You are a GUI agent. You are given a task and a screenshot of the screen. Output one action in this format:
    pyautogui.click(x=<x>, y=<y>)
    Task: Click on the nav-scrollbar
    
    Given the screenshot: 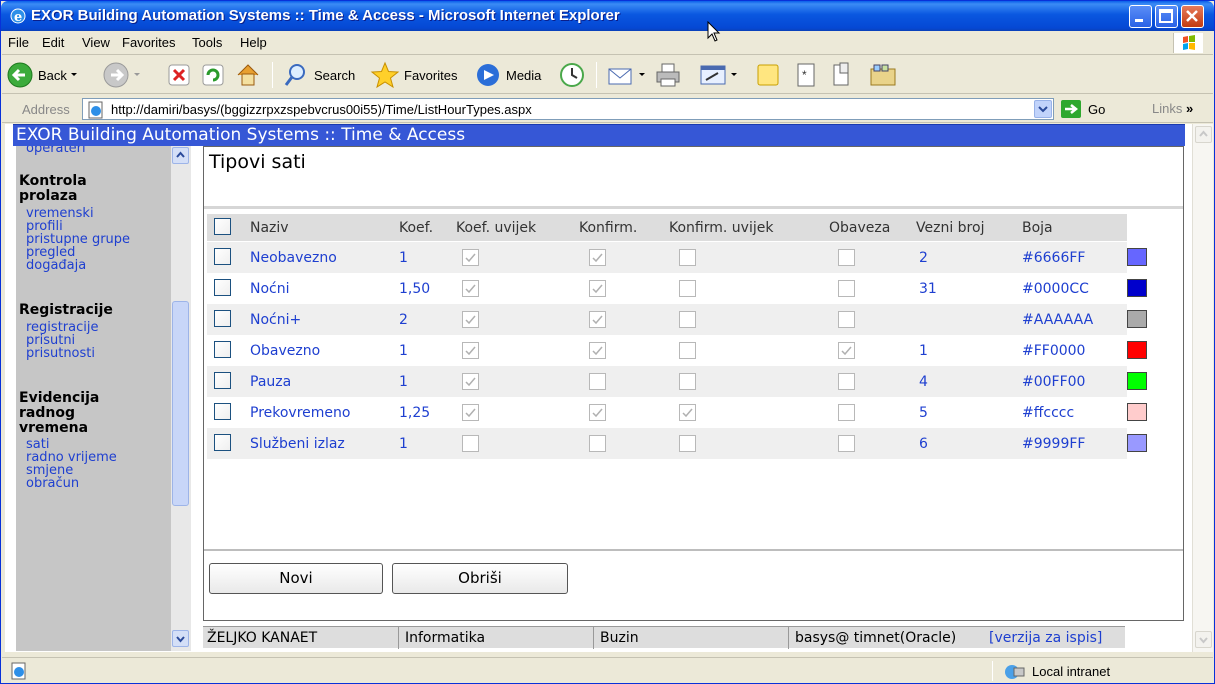 What is the action you would take?
    pyautogui.click(x=181, y=398)
    